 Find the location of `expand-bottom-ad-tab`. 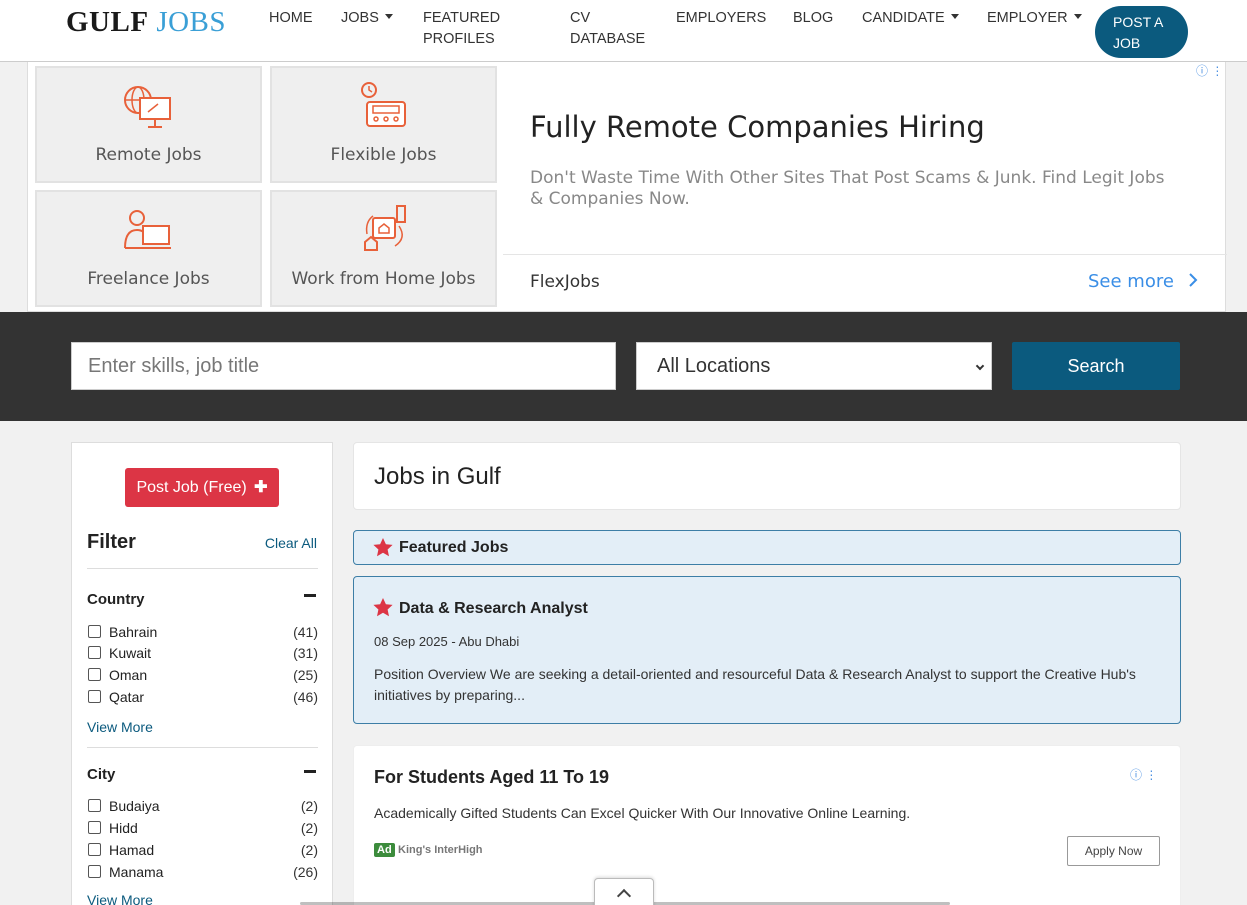

expand-bottom-ad-tab is located at coordinates (624, 891).